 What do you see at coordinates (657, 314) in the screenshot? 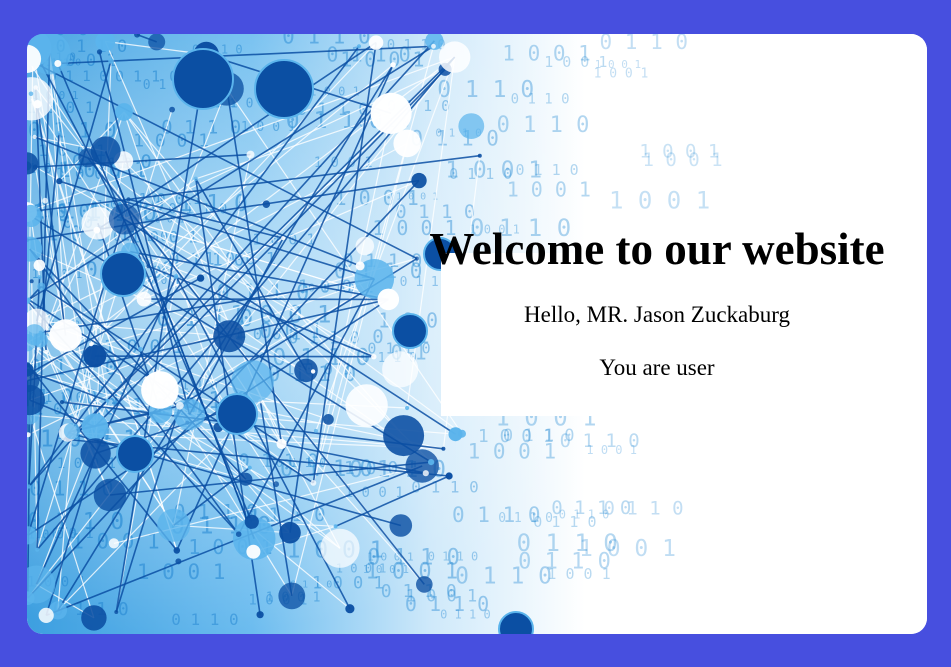
I see `greeting-text: Hello, MR. Jason Zuckaburg` at bounding box center [657, 314].